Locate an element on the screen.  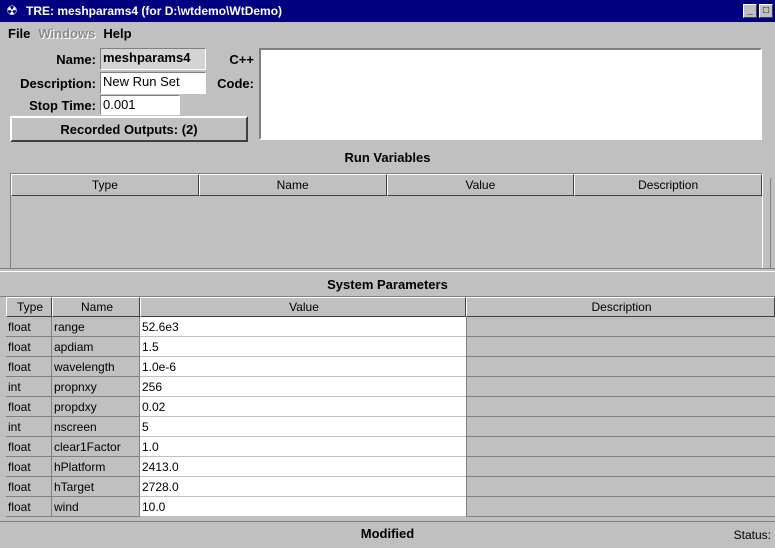
rv-col-value: Value is located at coordinates (480, 185).